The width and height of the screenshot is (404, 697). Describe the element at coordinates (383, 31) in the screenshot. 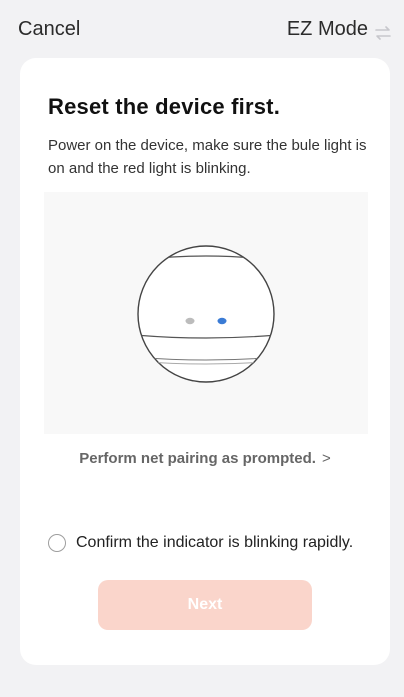

I see `switch-arrows-icon` at that location.